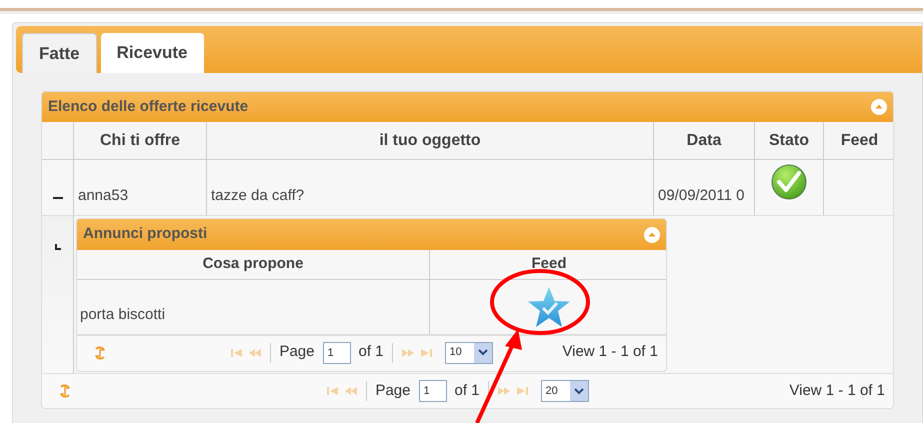  What do you see at coordinates (103, 196) in the screenshot?
I see `table-cell-text: anna53` at bounding box center [103, 196].